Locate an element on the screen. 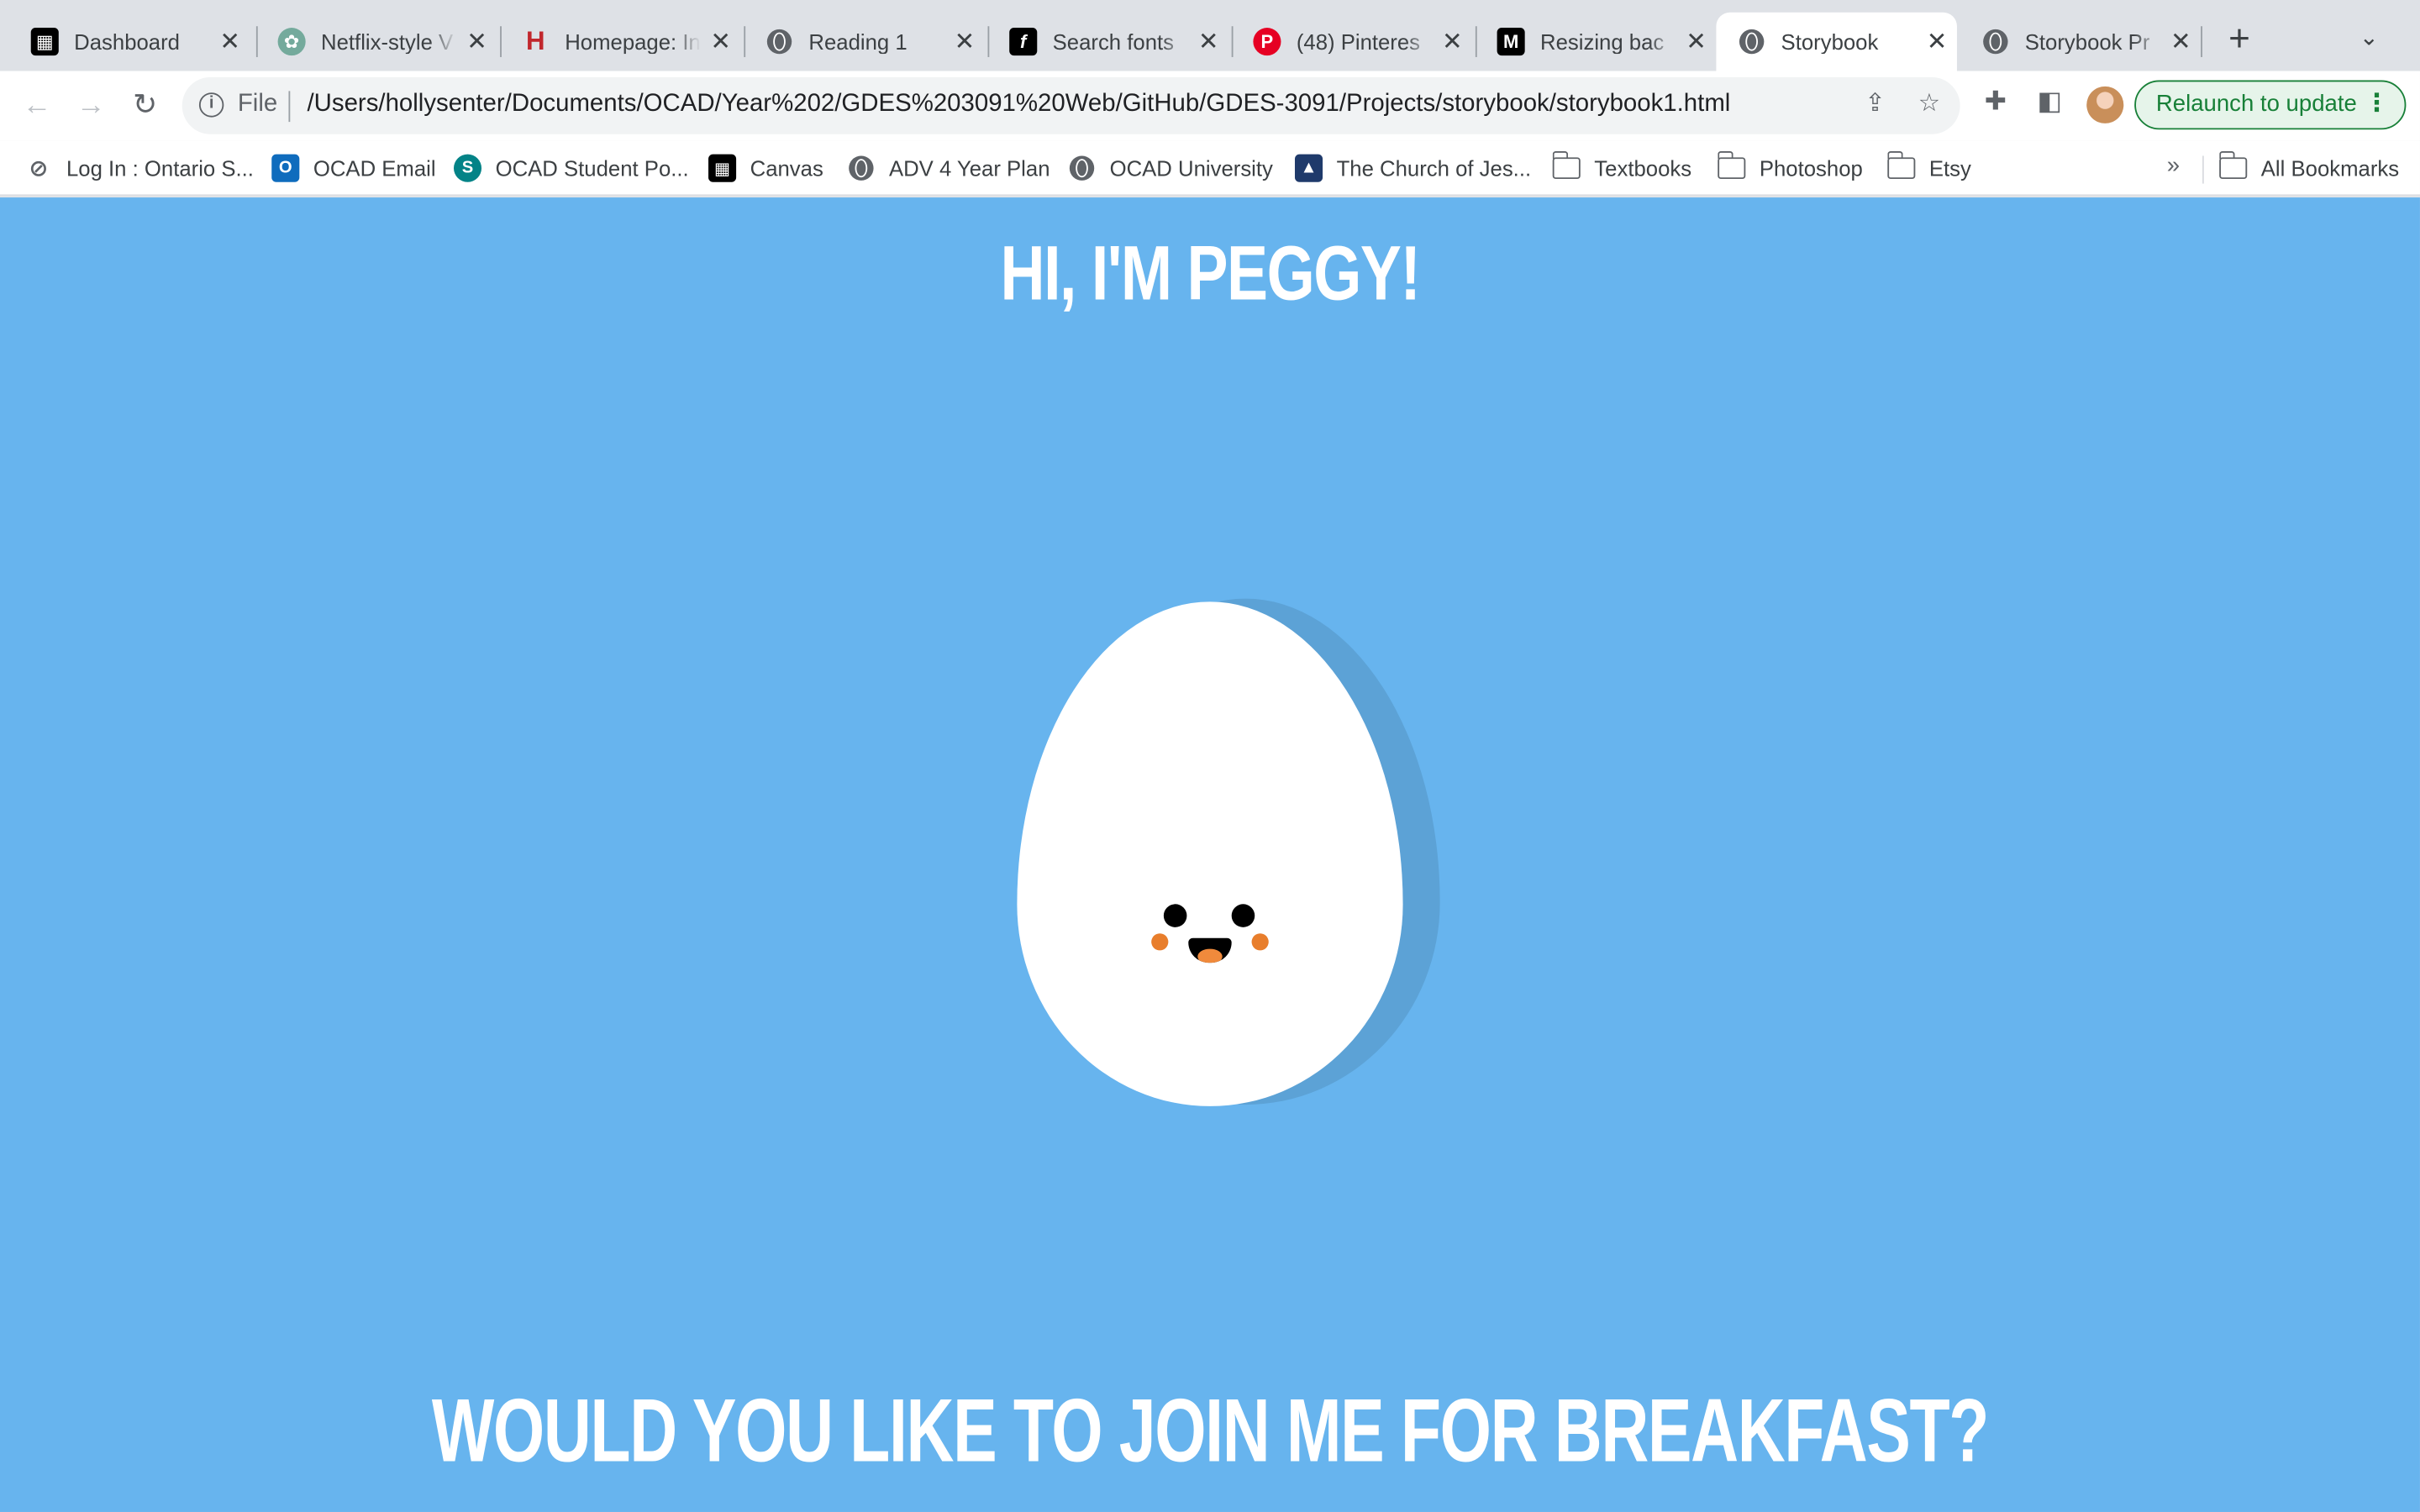 This screenshot has width=2420, height=1512. left-eye is located at coordinates (1175, 915).